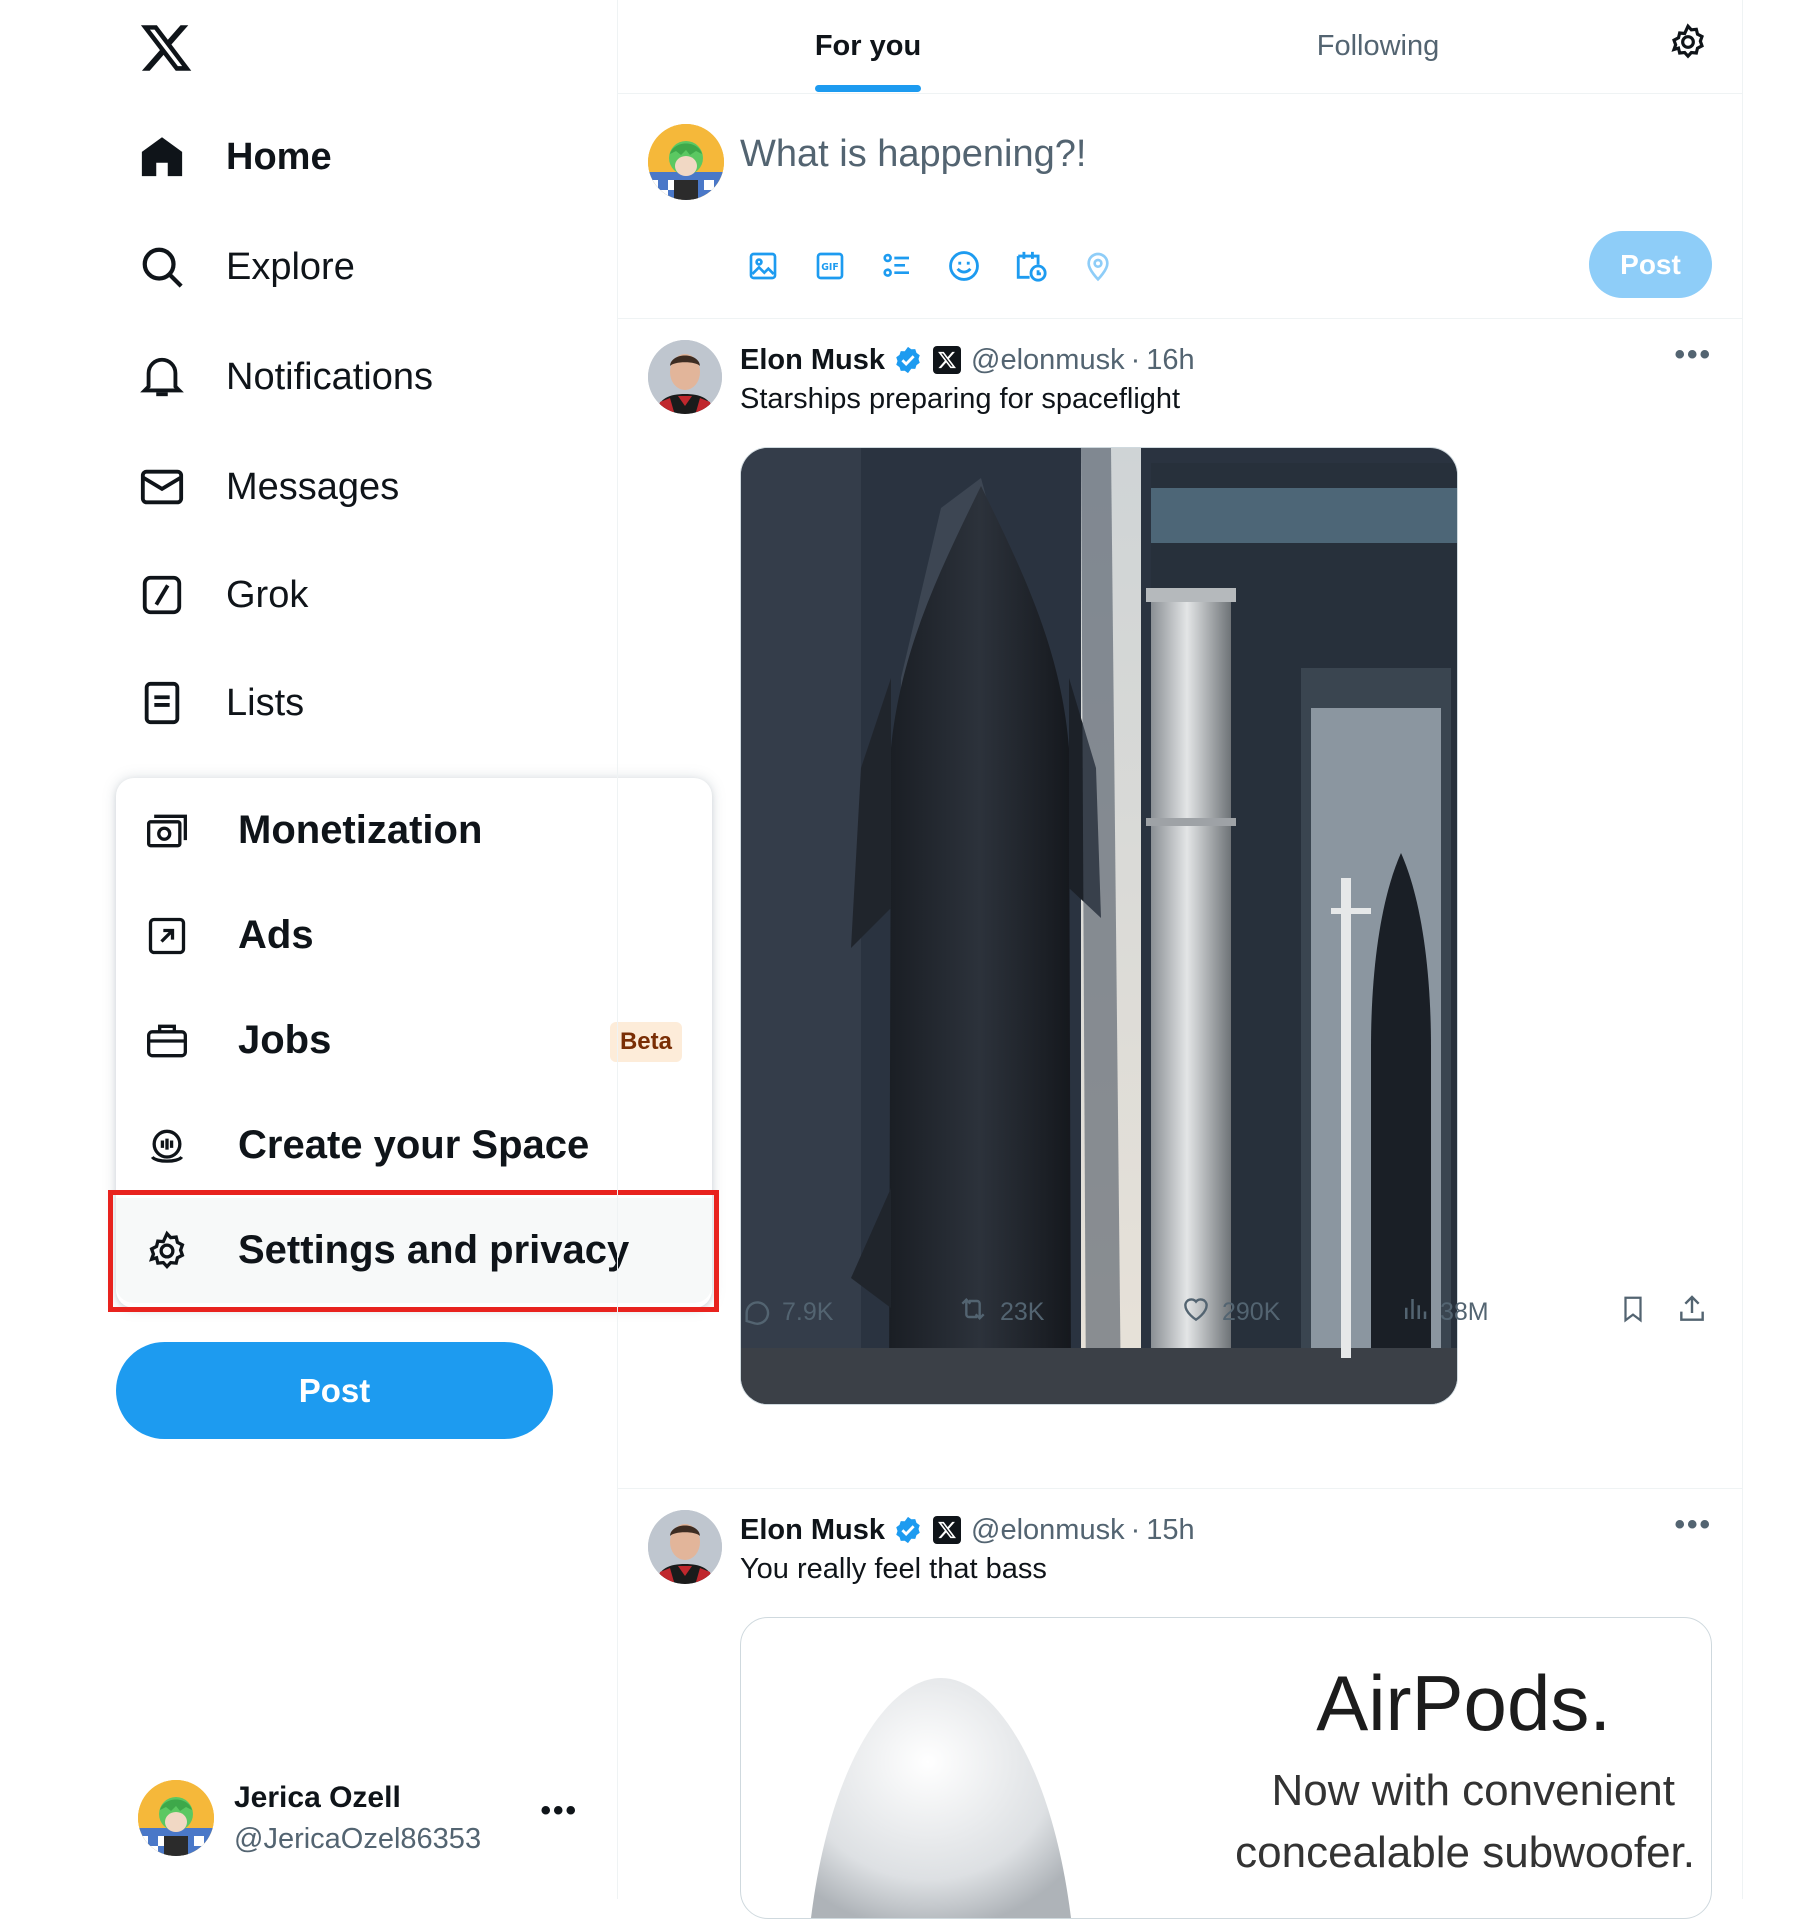  I want to click on home-icon, so click(162, 157).